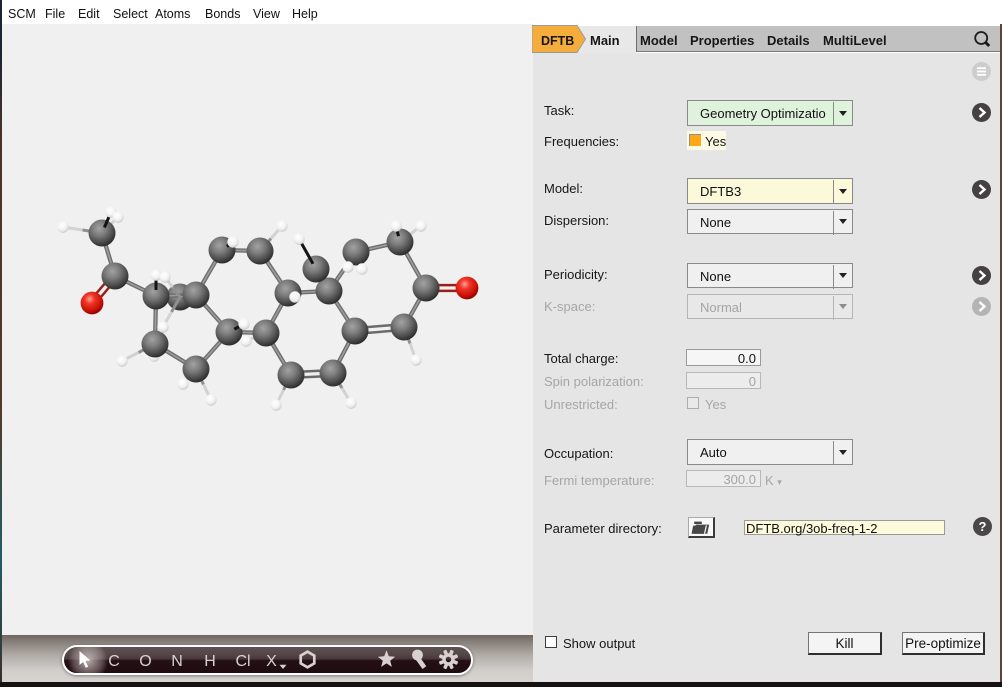 This screenshot has width=1002, height=687. What do you see at coordinates (145, 661) in the screenshot?
I see `svg-text: O` at bounding box center [145, 661].